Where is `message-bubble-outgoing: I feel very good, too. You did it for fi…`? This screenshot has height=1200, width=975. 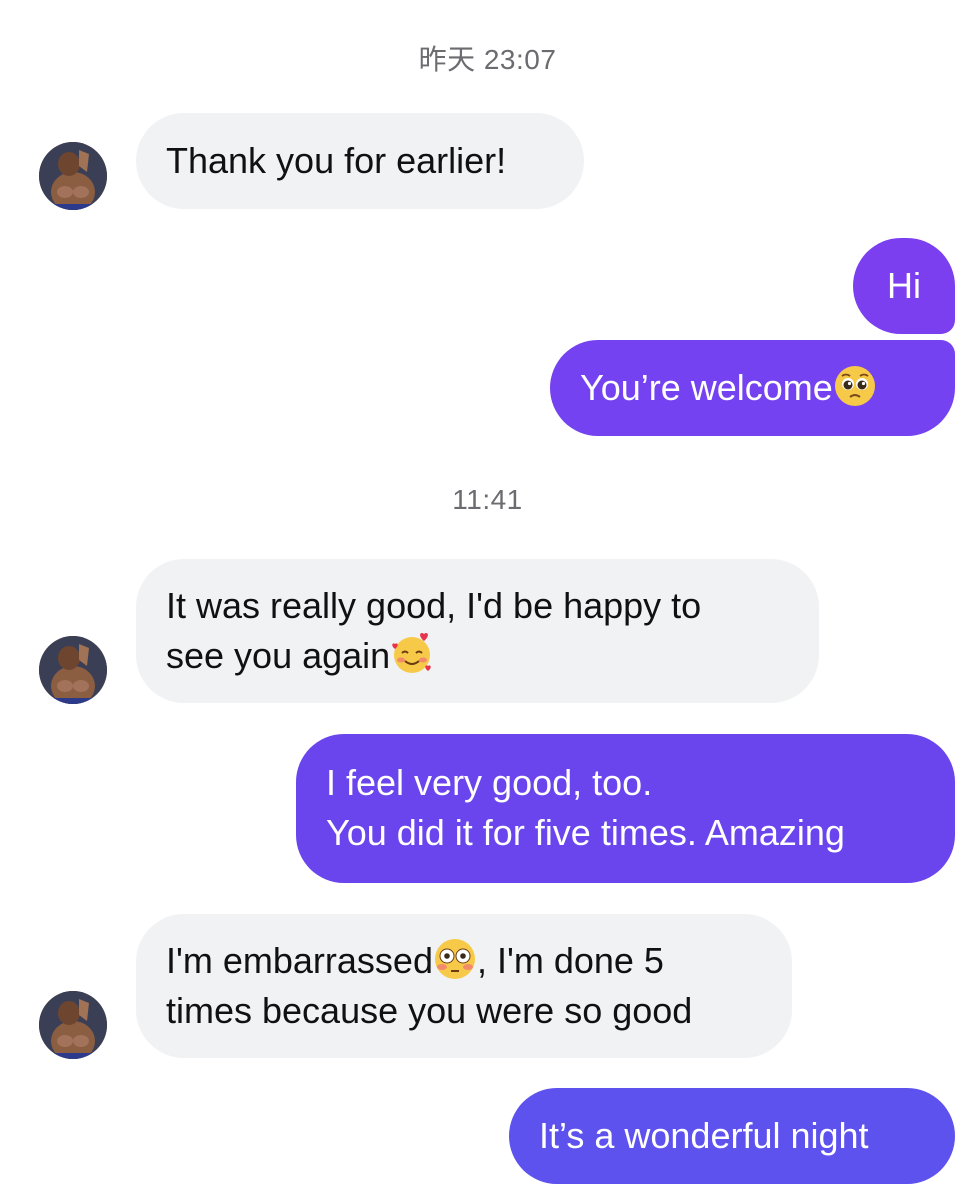 message-bubble-outgoing: I feel very good, too. You did it for fi… is located at coordinates (625, 808).